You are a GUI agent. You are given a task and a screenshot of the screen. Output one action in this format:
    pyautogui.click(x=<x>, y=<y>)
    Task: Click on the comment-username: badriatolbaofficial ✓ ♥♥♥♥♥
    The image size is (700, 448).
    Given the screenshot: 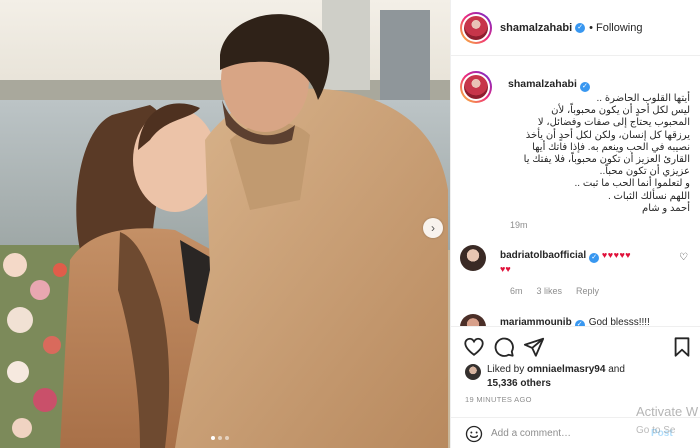 What is the action you would take?
    pyautogui.click(x=565, y=256)
    